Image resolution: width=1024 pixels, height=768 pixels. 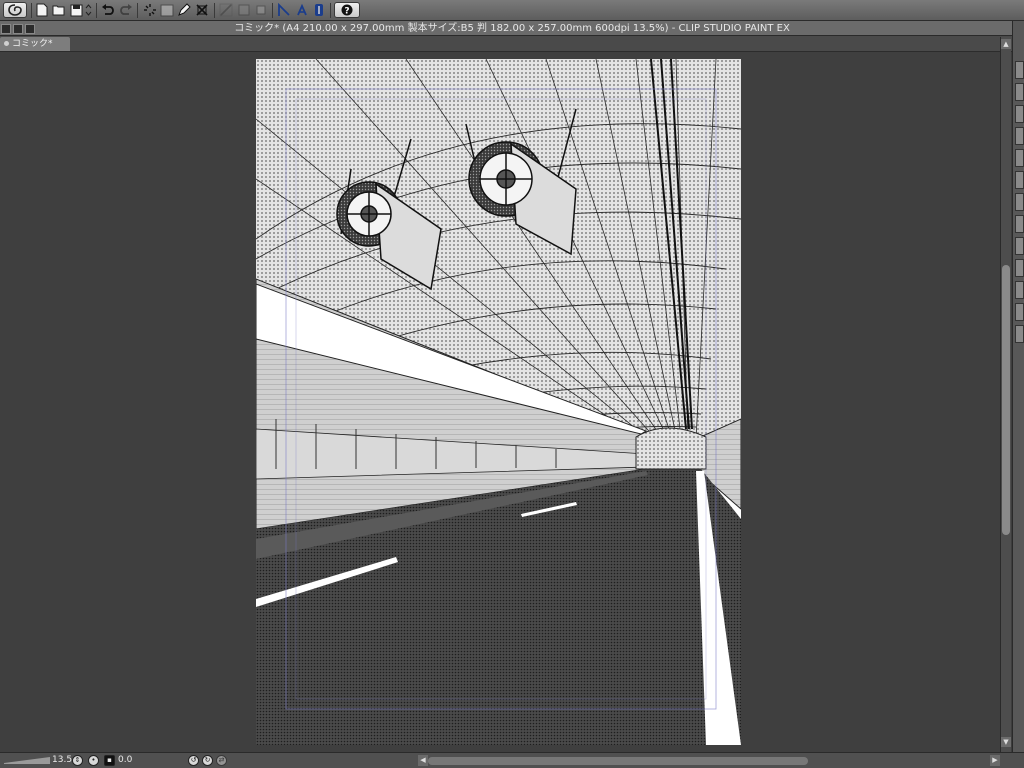 I want to click on tab-comic: コミック*, so click(x=35, y=44).